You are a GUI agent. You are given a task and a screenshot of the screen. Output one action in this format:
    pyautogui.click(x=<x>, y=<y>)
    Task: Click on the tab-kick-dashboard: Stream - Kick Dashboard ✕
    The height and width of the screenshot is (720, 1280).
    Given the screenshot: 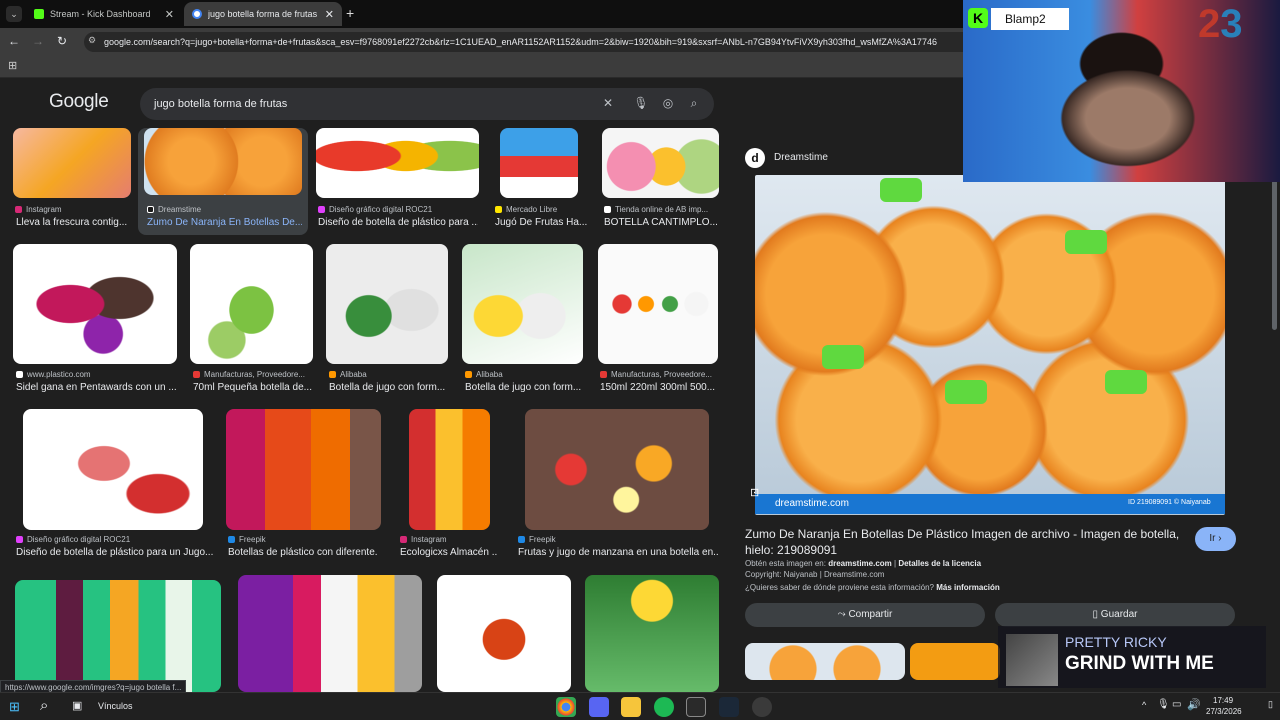 What is the action you would take?
    pyautogui.click(x=104, y=14)
    